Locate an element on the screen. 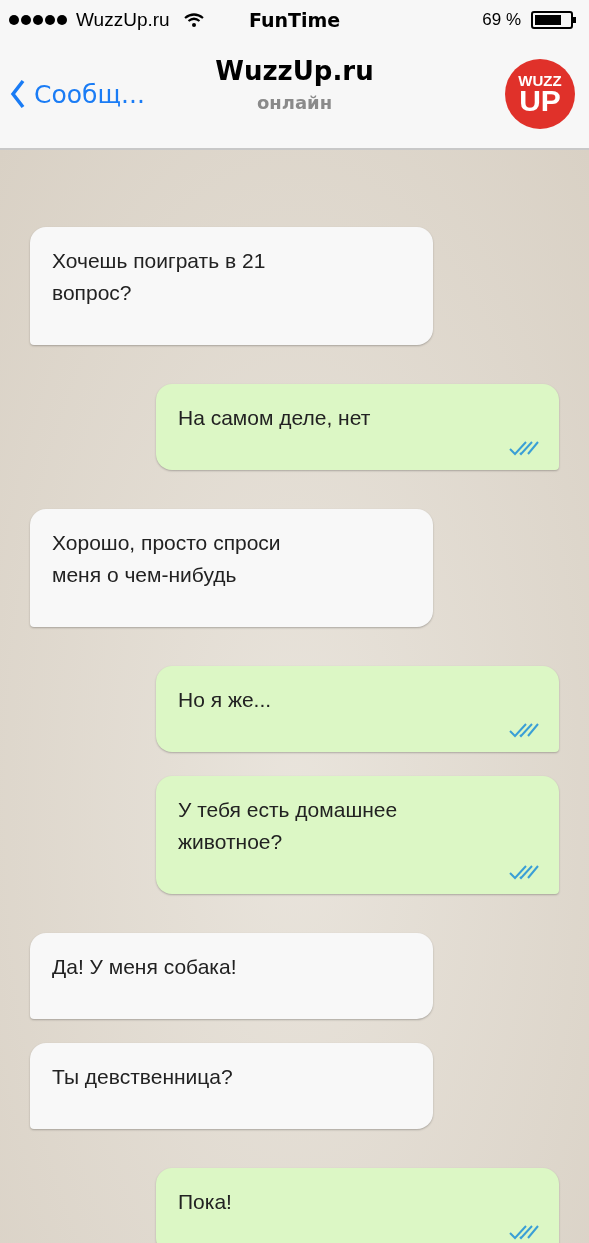  avatar-logo: WUZZ UP is located at coordinates (540, 94).